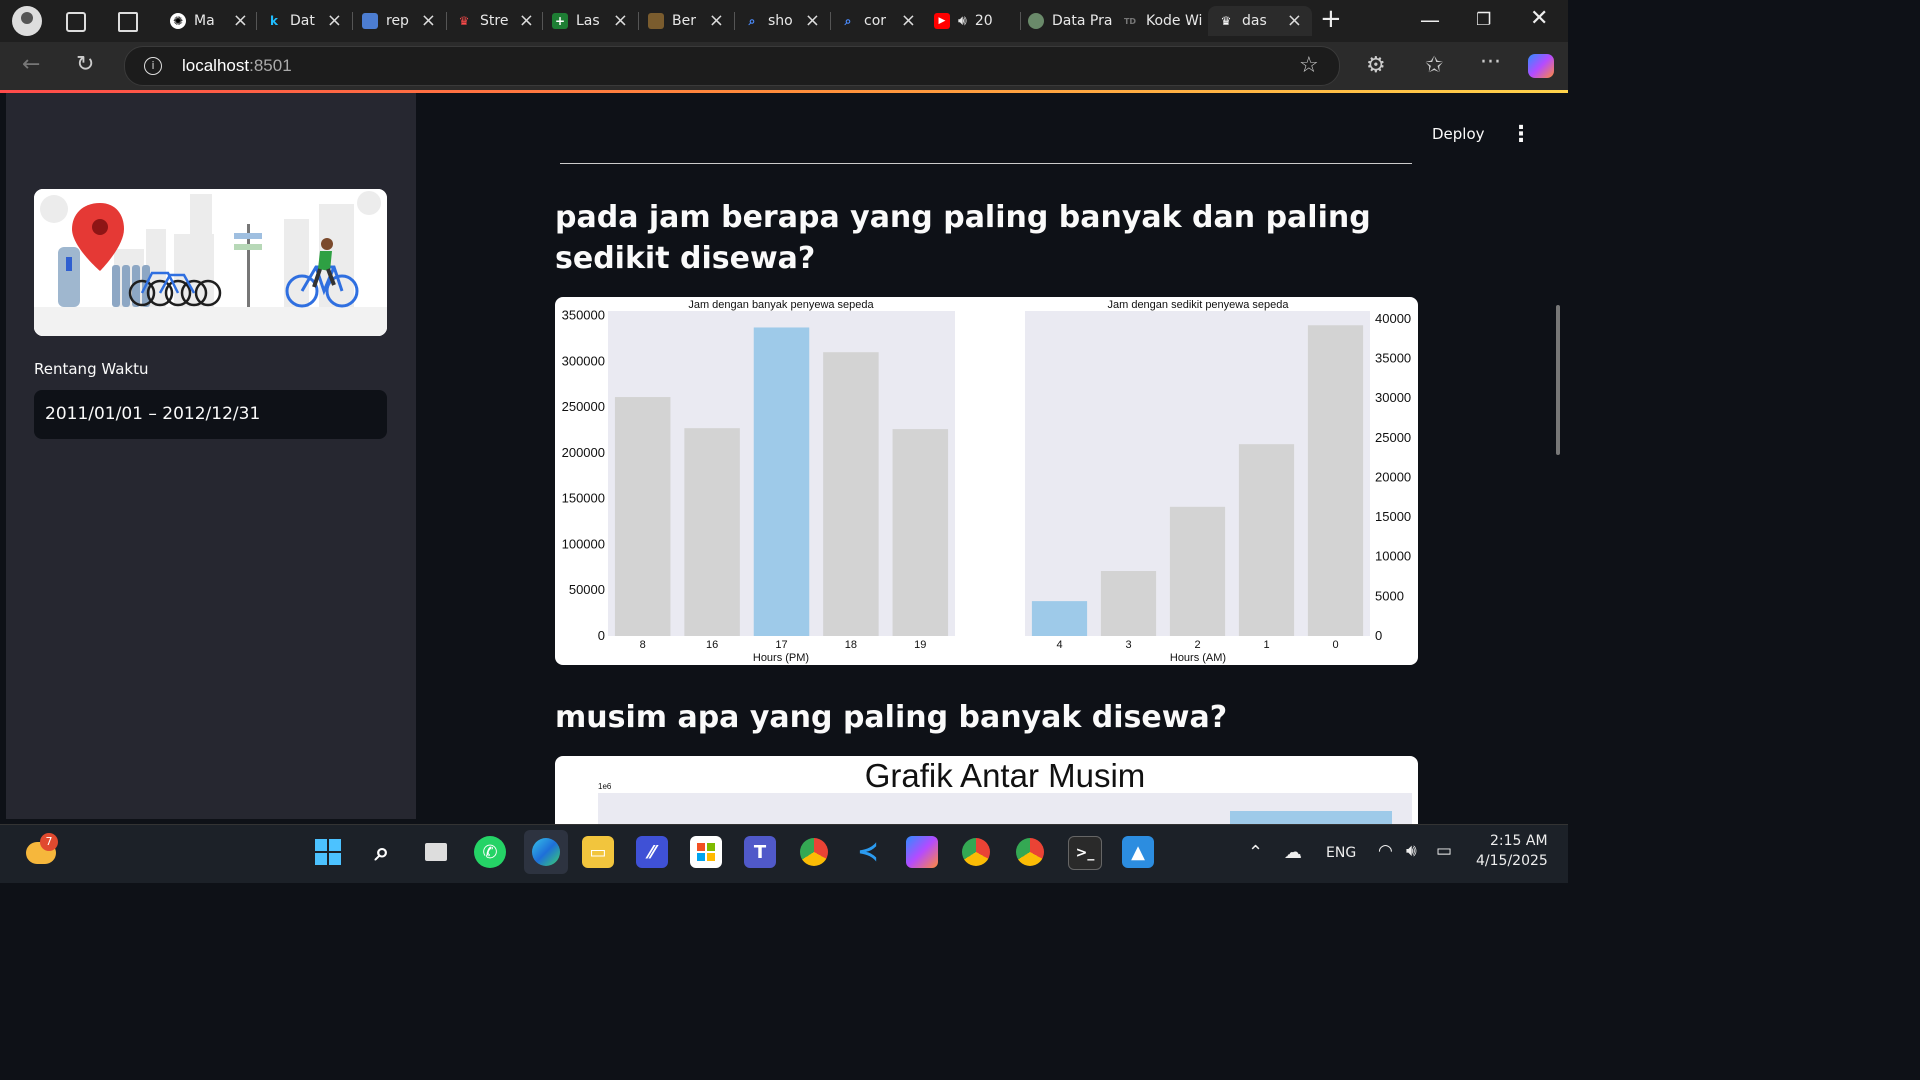 The height and width of the screenshot is (1080, 1920). Describe the element at coordinates (1385, 851) in the screenshot. I see `wifi-icon: ◠` at that location.